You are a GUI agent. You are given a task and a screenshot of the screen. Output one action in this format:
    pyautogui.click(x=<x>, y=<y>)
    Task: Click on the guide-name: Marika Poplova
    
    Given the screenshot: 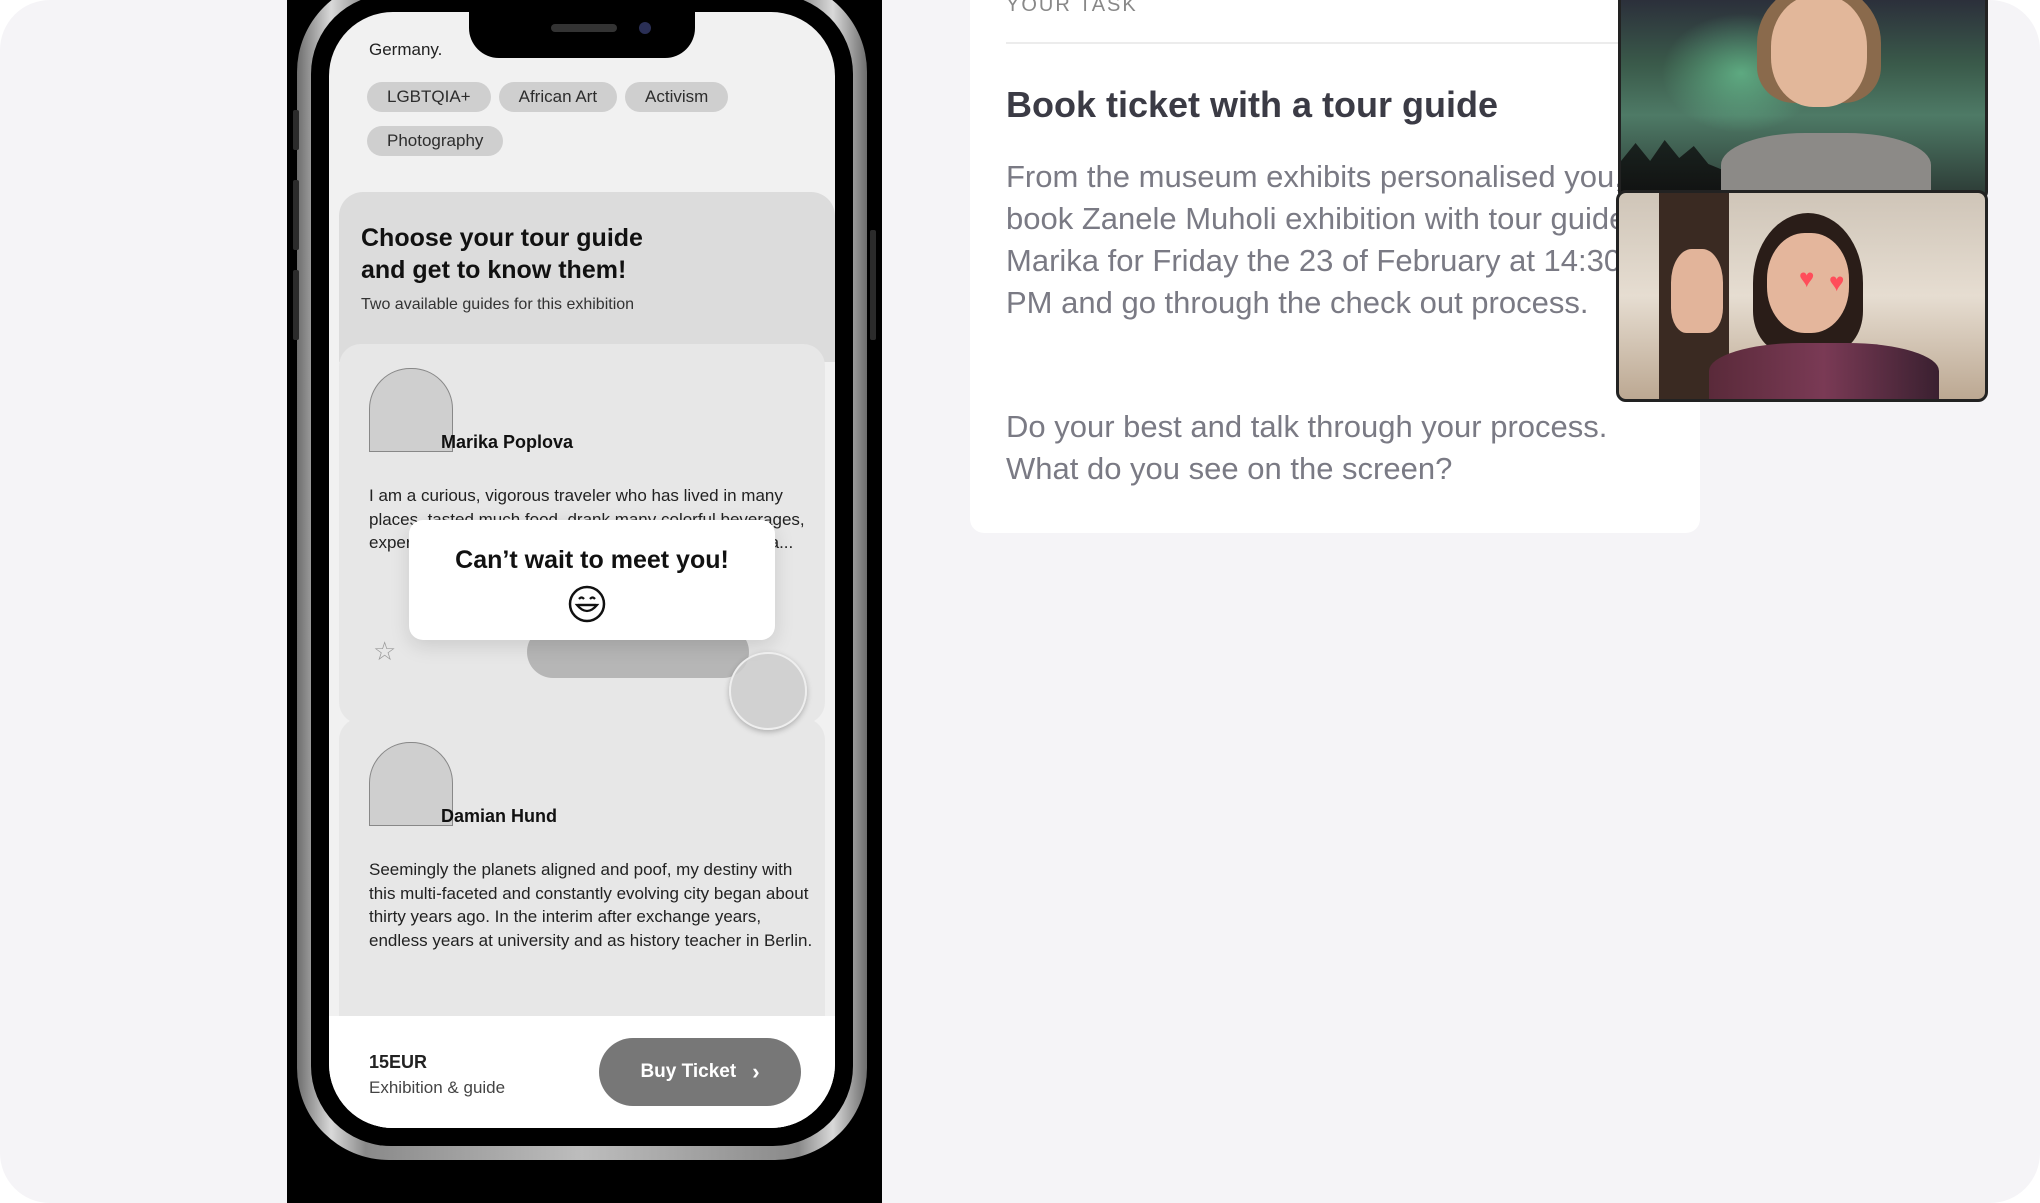 What is the action you would take?
    pyautogui.click(x=507, y=442)
    